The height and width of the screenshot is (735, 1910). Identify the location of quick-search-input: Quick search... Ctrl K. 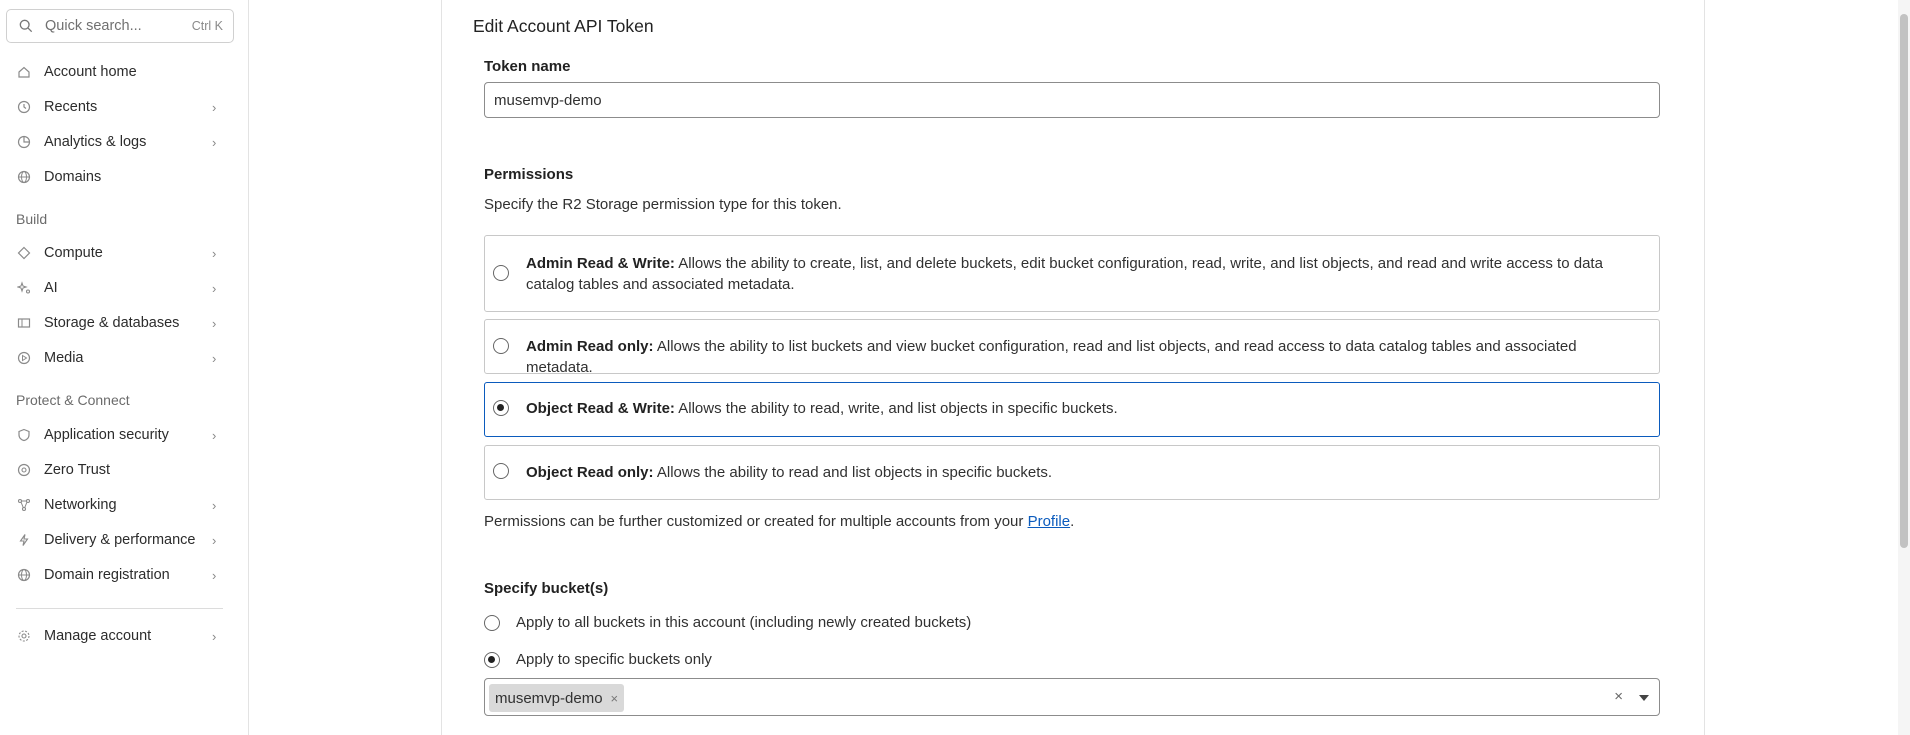
(120, 26).